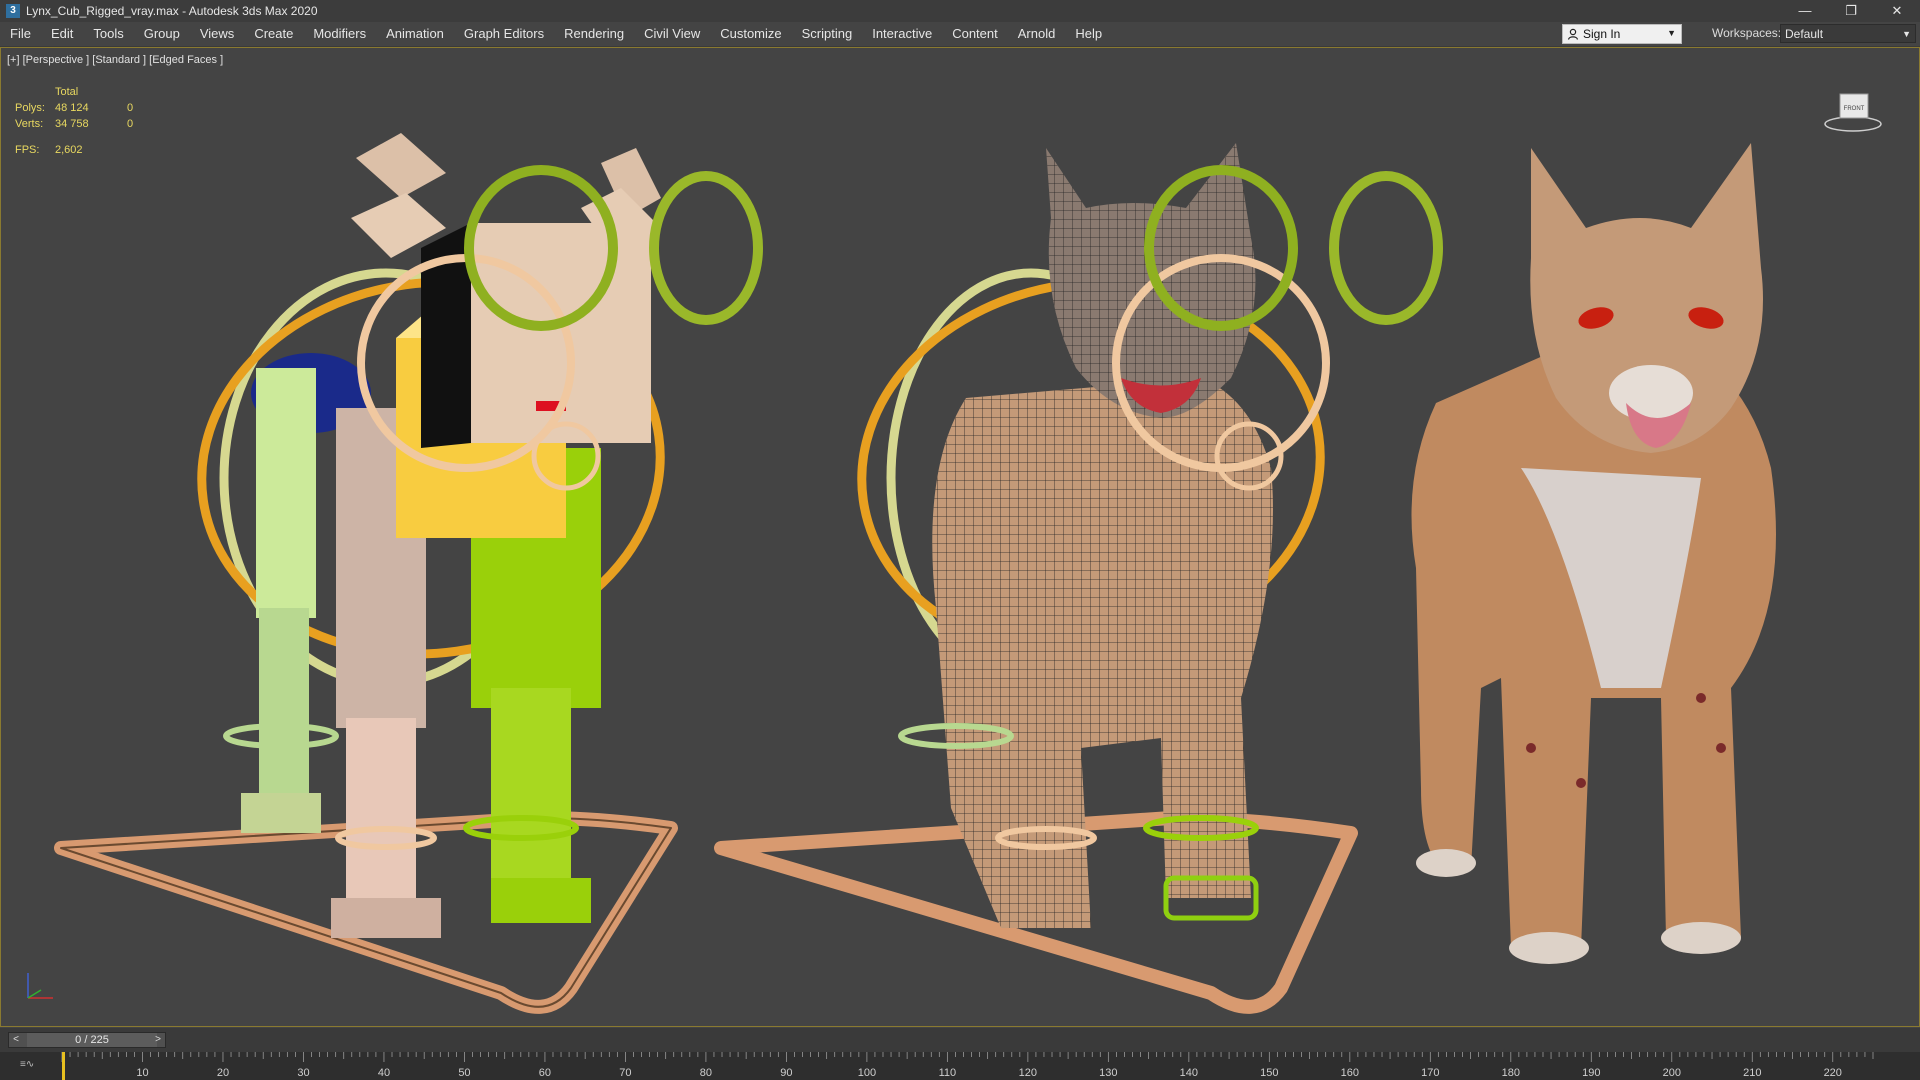 This screenshot has width=1920, height=1080. Describe the element at coordinates (975, 34) in the screenshot. I see `menu-content: Content` at that location.